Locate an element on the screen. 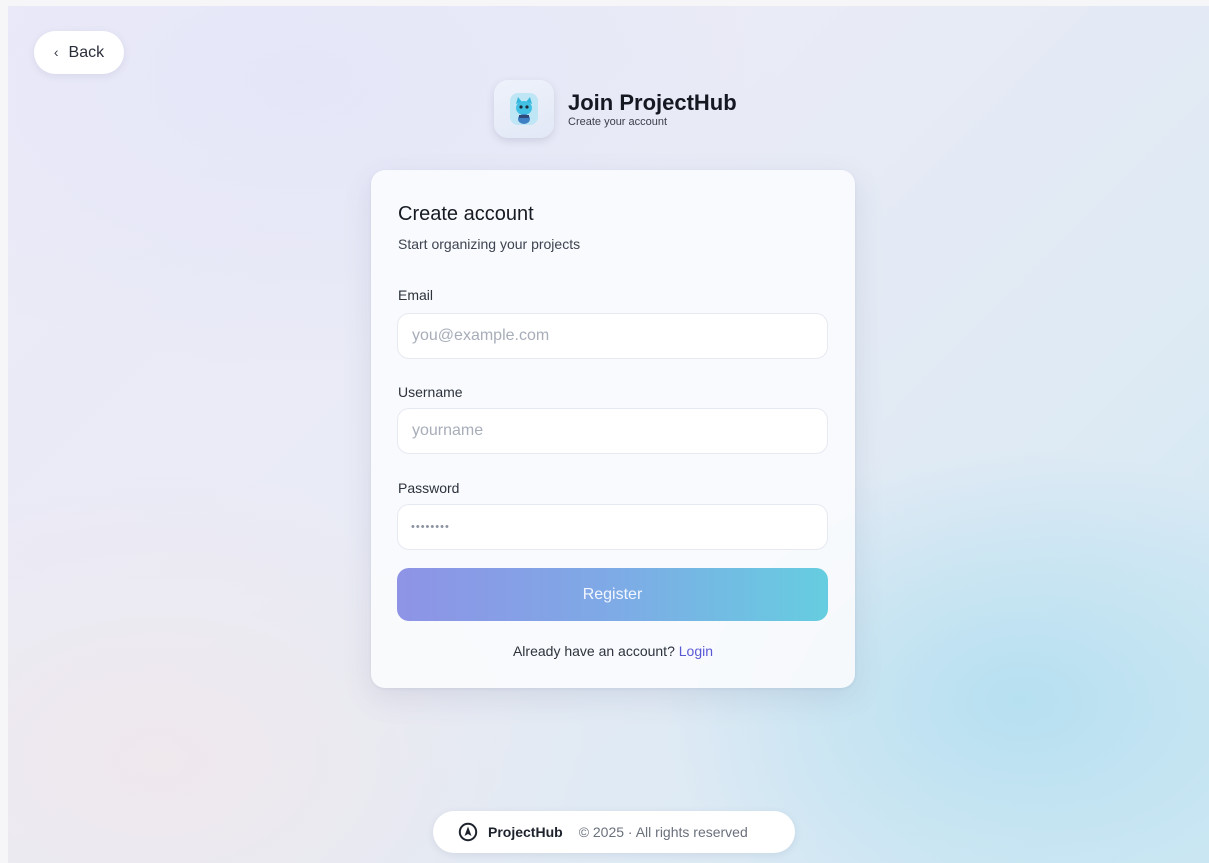  login-prompt-line: Already have an account? Login is located at coordinates (613, 651).